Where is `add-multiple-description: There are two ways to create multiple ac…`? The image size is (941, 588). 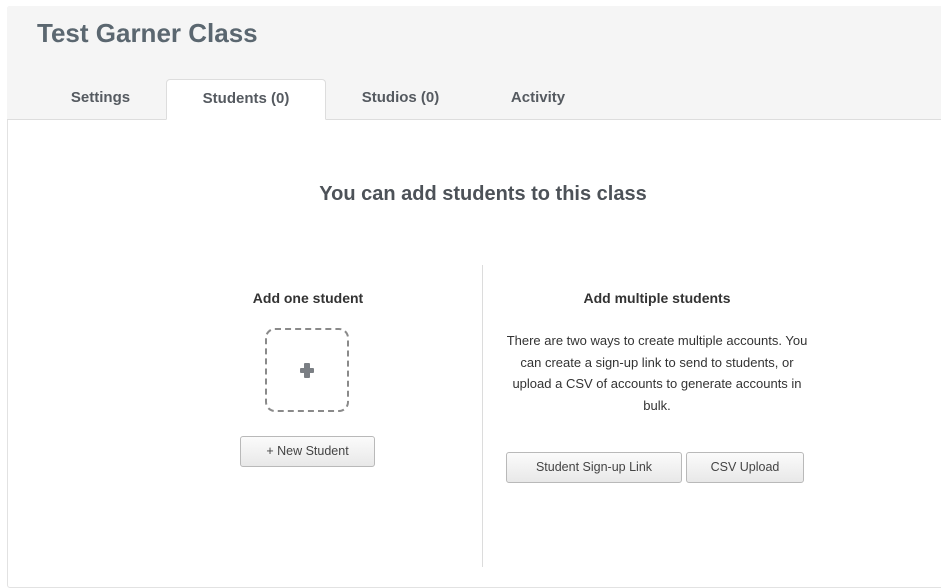
add-multiple-description: There are two ways to create multiple ac… is located at coordinates (657, 373).